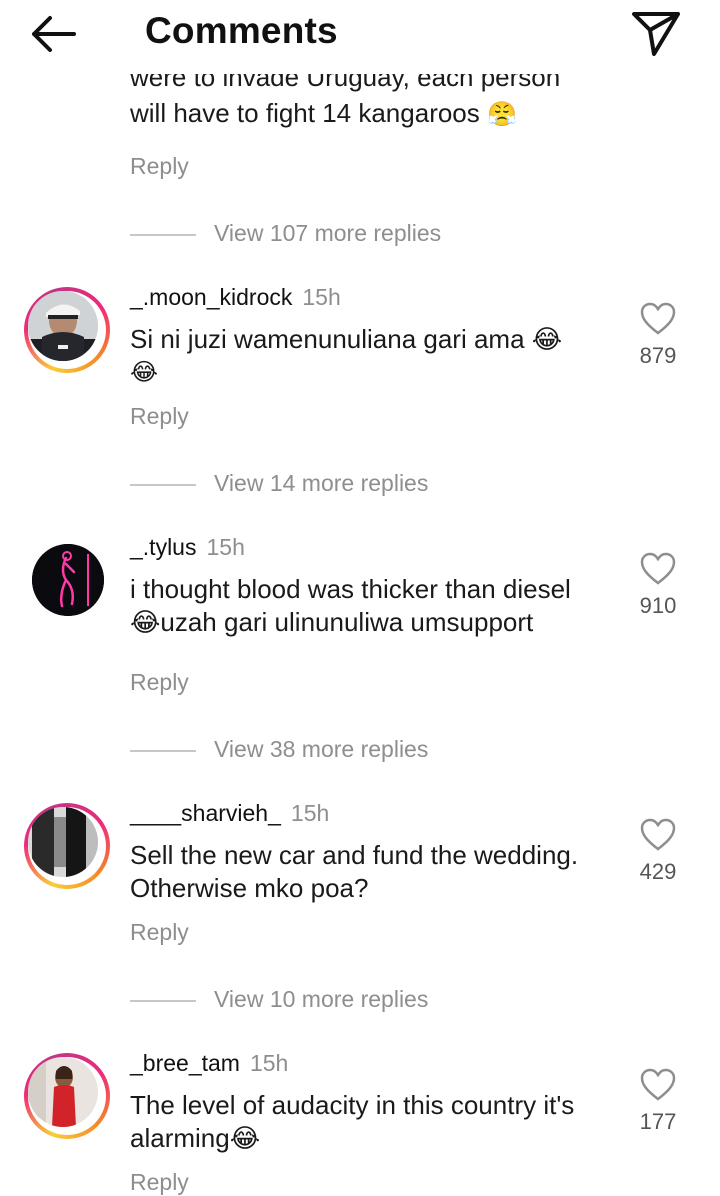 The width and height of the screenshot is (720, 1196). I want to click on paper-plane-icon, so click(656, 34).